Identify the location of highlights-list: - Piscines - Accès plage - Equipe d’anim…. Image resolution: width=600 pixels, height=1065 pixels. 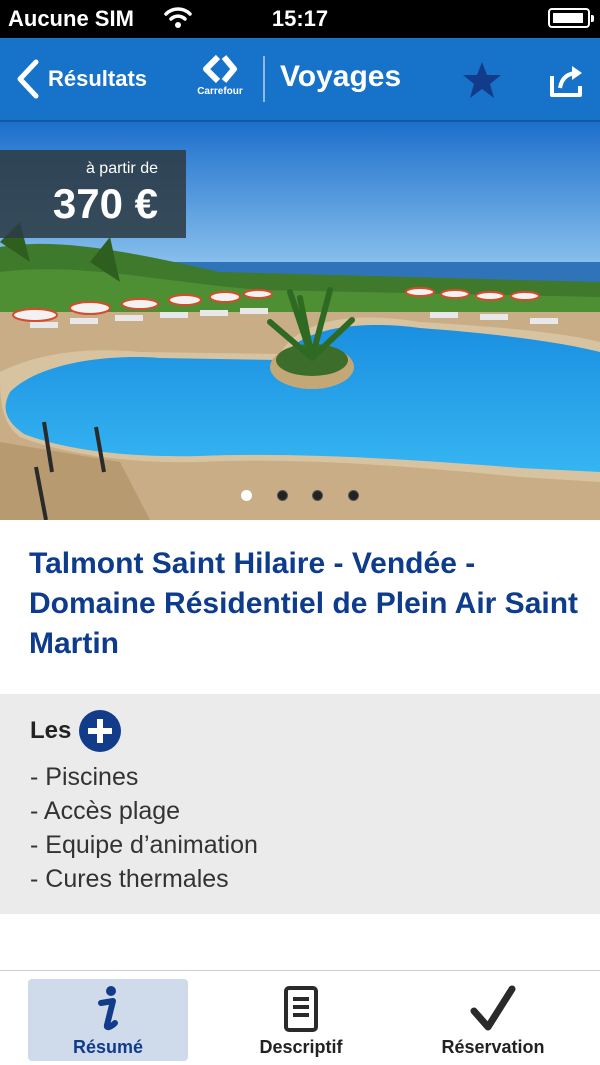
(144, 828).